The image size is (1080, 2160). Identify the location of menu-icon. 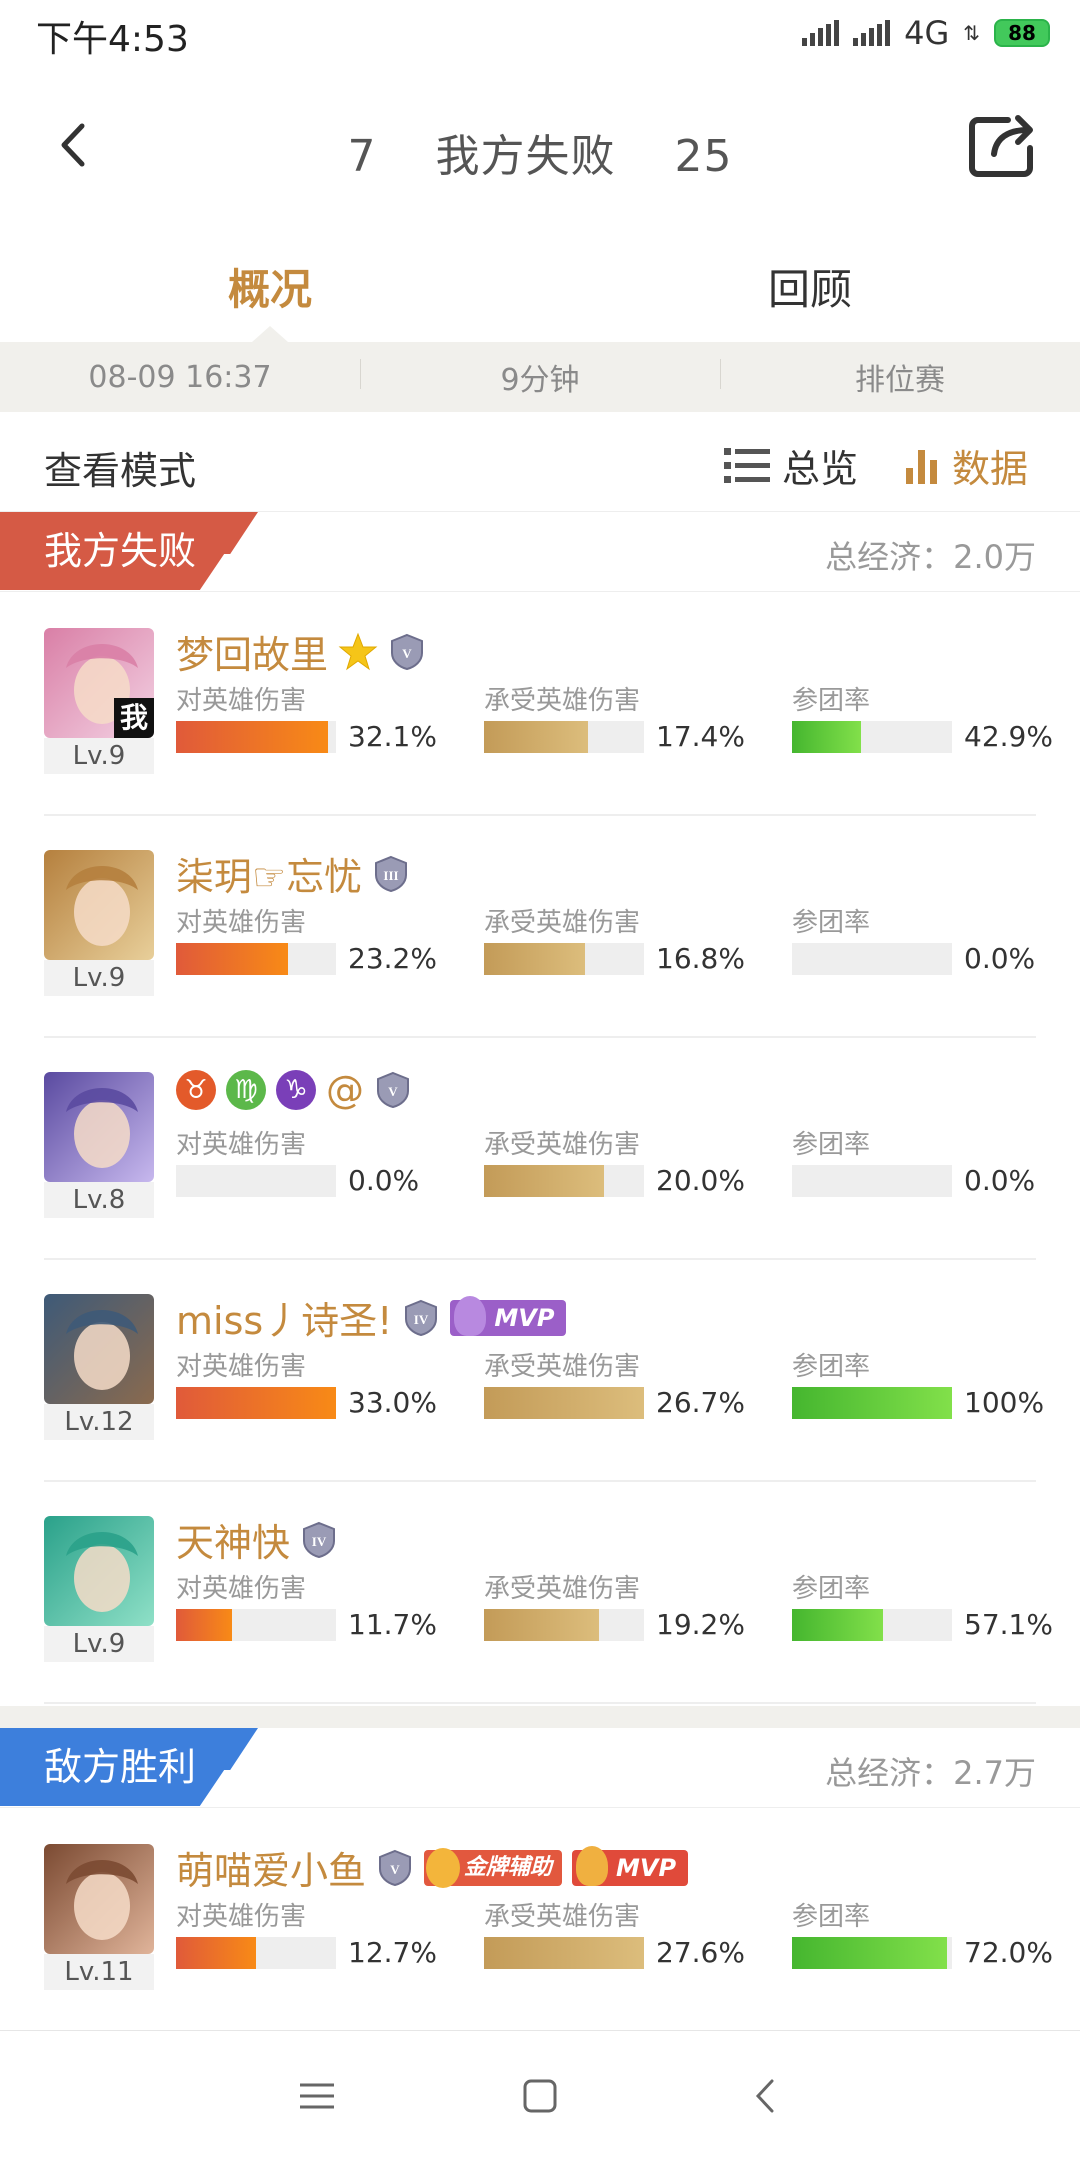
(317, 2096).